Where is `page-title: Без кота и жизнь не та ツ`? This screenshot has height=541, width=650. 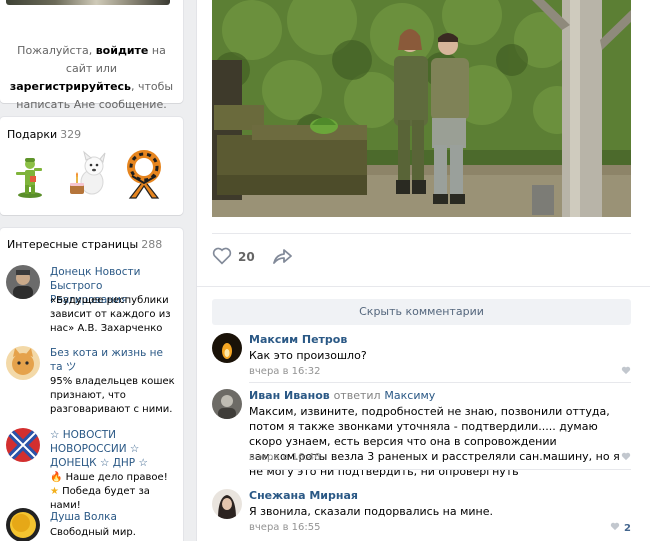
page-title: Без кота и жизнь не та ツ is located at coordinates (114, 360).